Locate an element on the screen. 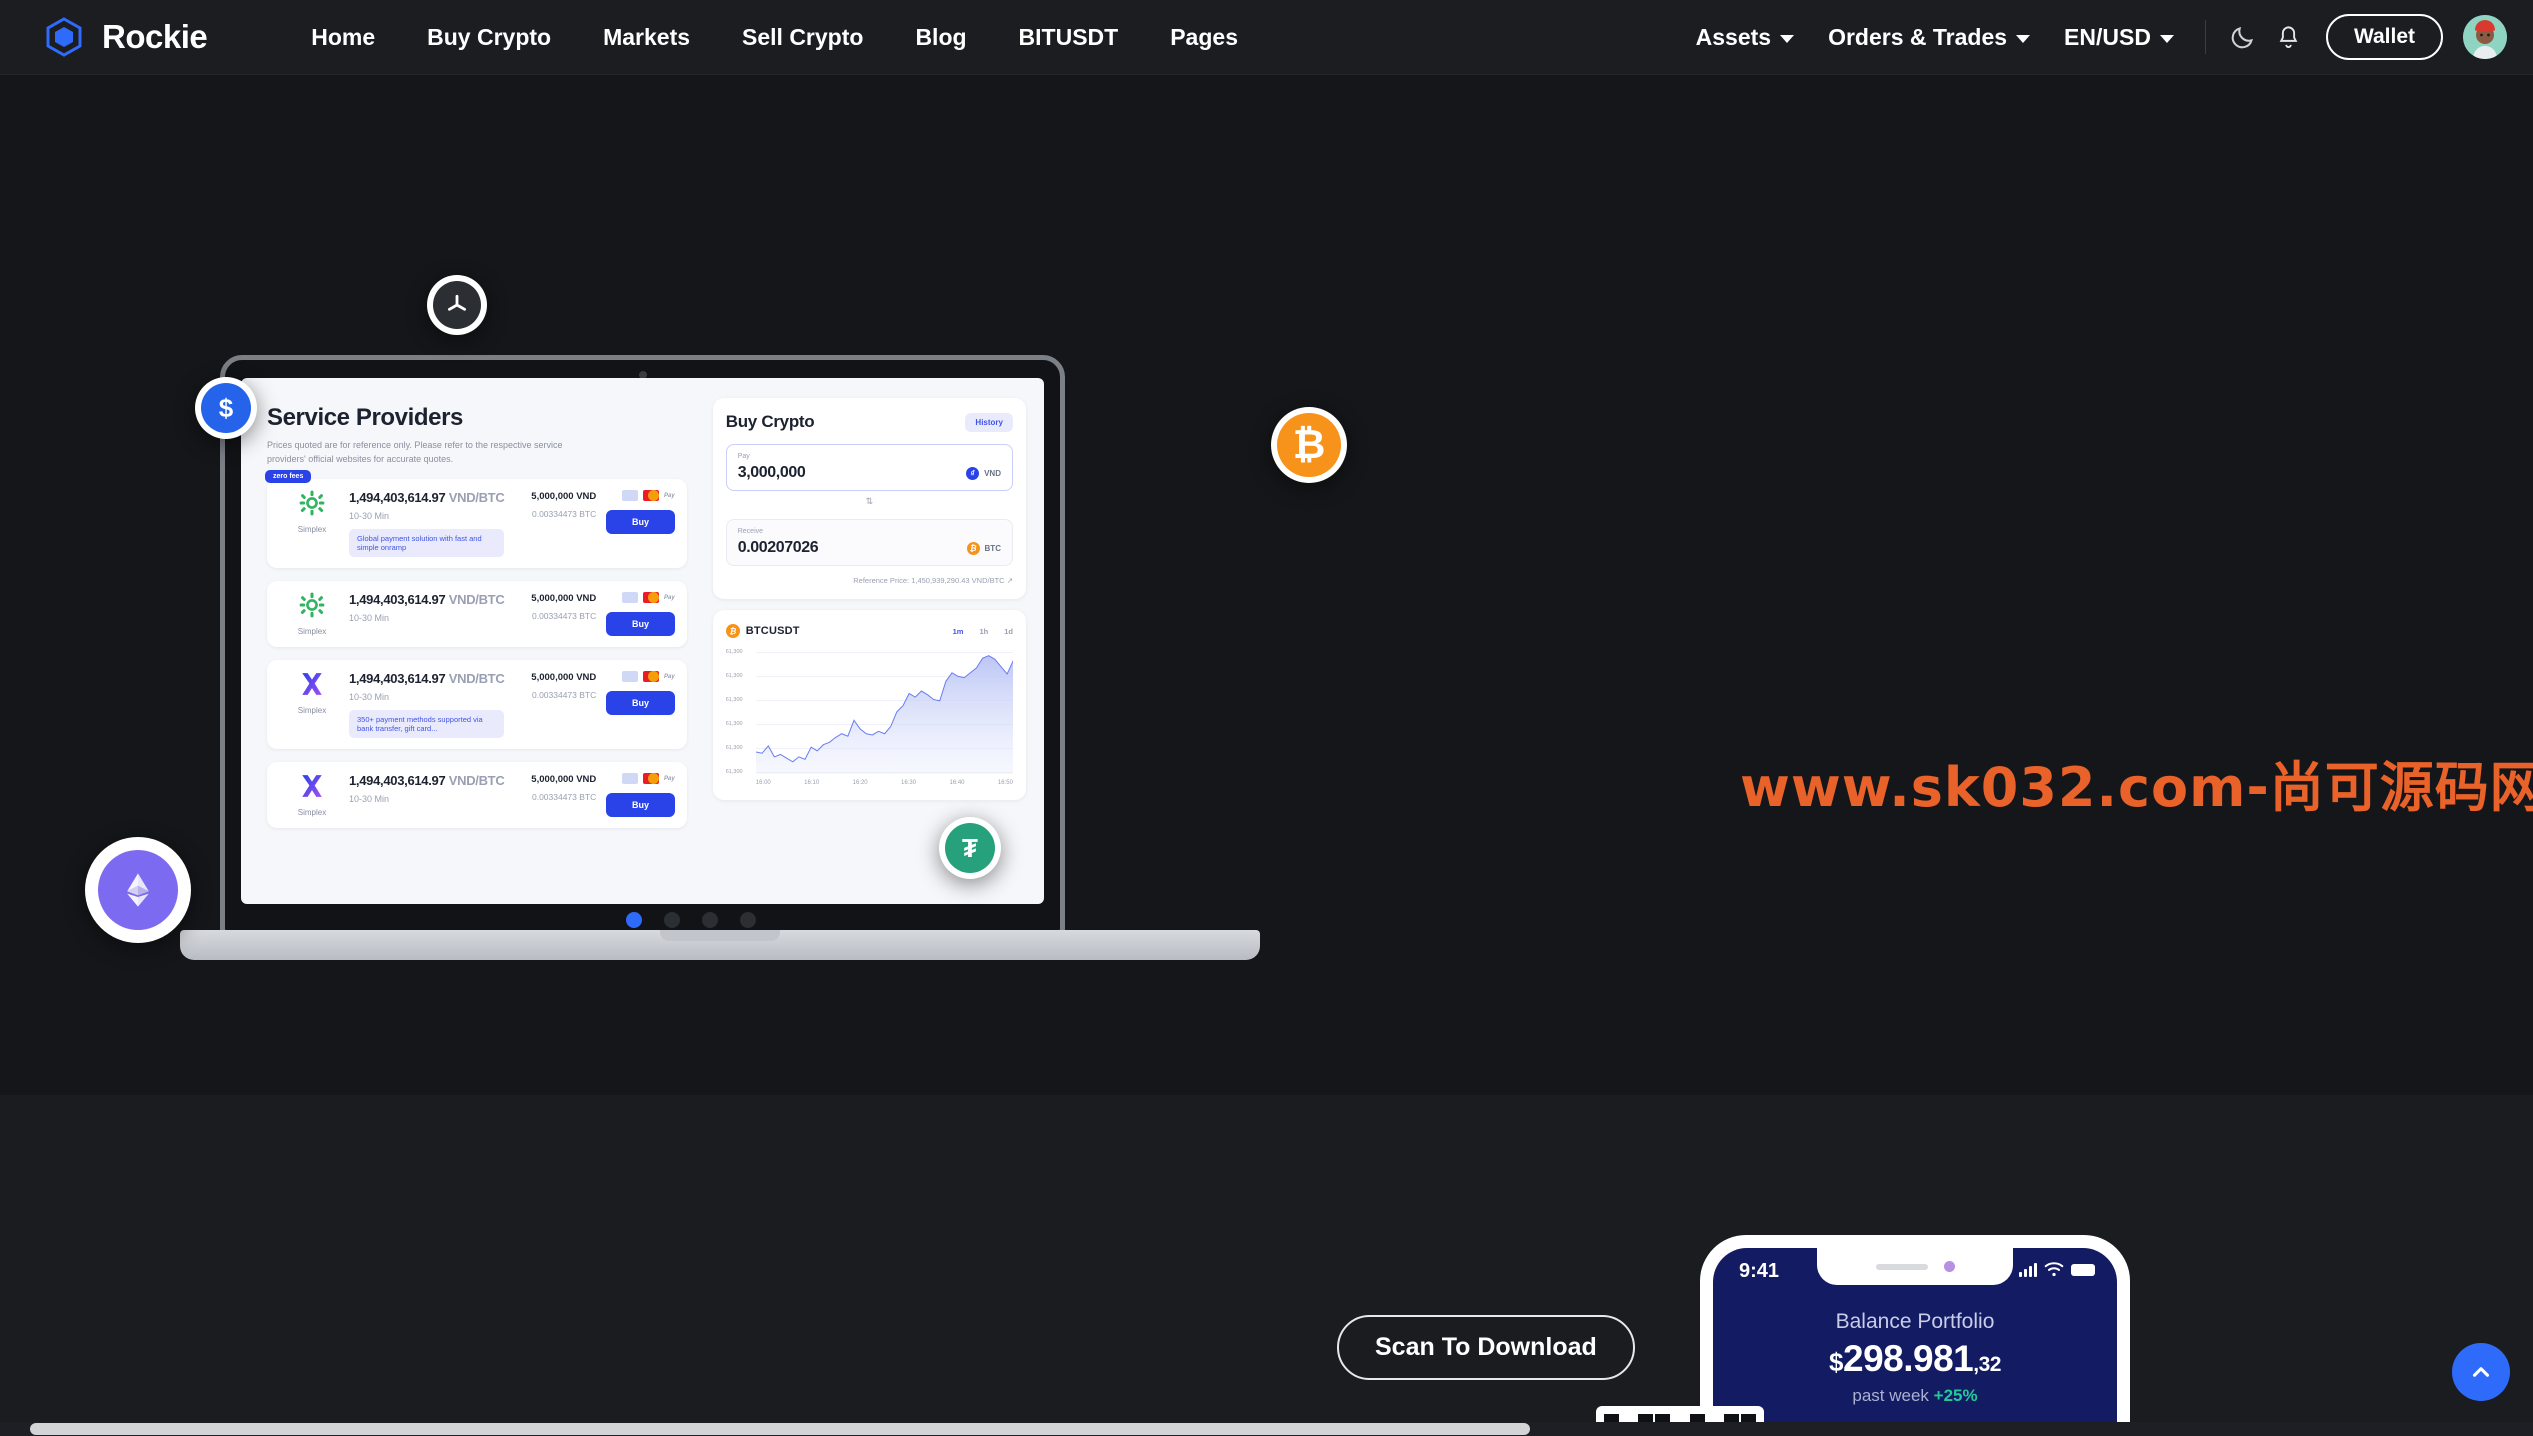 The width and height of the screenshot is (2533, 1436). pay-currency-selector: ₫ VND is located at coordinates (983, 474).